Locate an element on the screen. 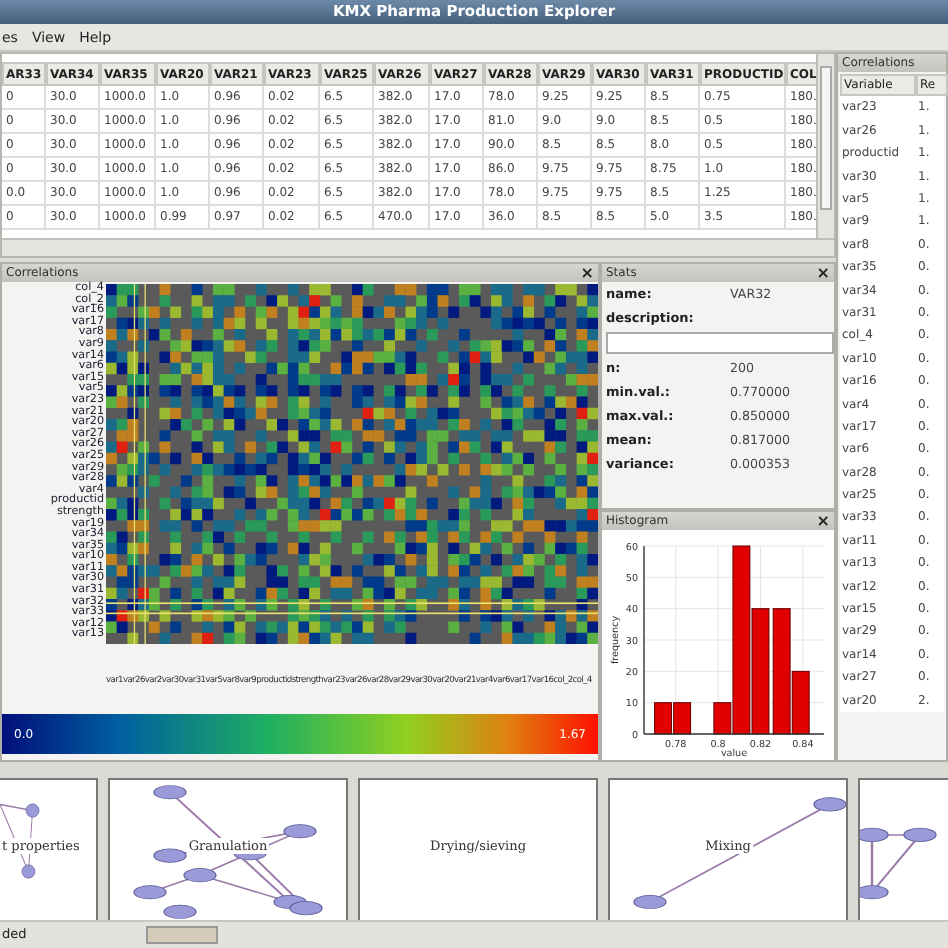  network-drawing is located at coordinates (898, 863).